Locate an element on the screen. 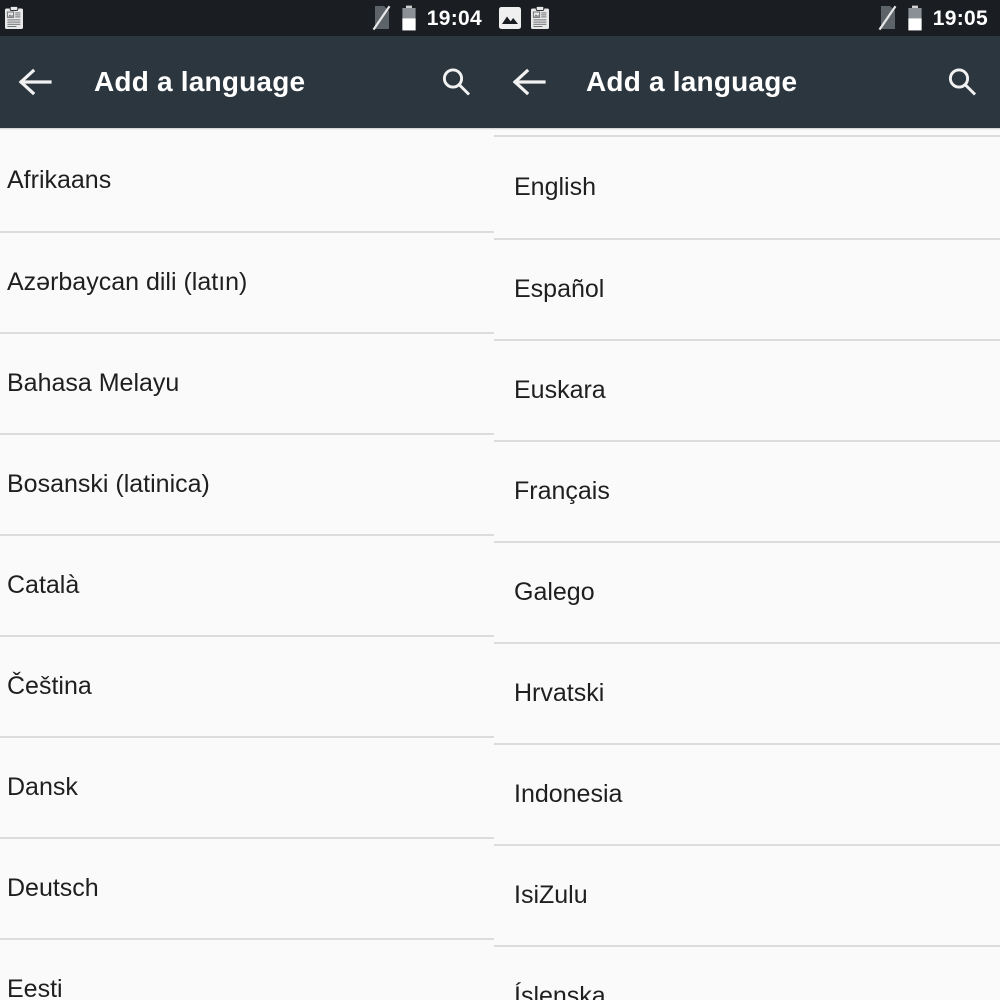 This screenshot has height=1000, width=1000. status-bar-right-icons: 19:04 is located at coordinates (426, 18).